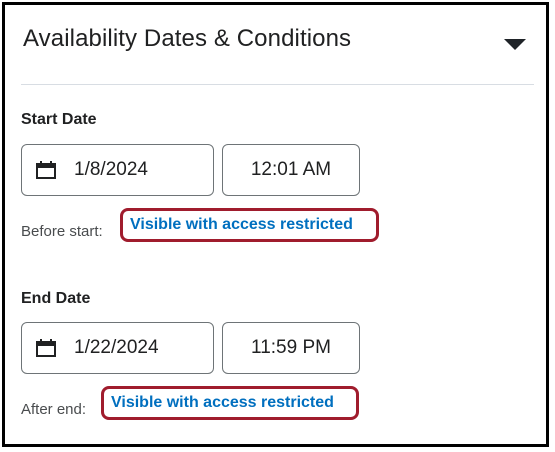 This screenshot has height=452, width=555. I want to click on panel-header: Availability Dates & Conditions, so click(275, 43).